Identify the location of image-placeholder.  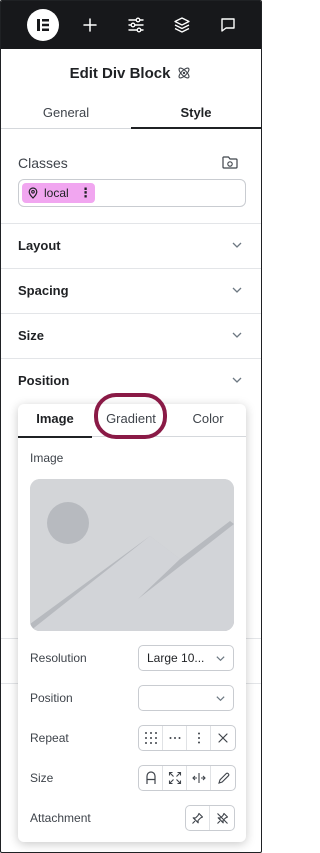
(132, 555).